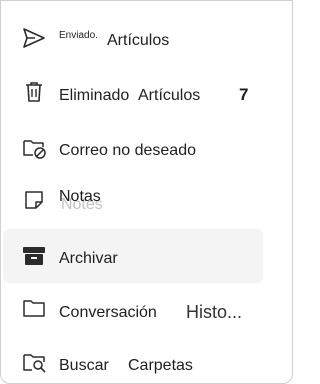 The width and height of the screenshot is (320, 384). Describe the element at coordinates (80, 196) in the screenshot. I see `folder-notes-label: Notas` at that location.